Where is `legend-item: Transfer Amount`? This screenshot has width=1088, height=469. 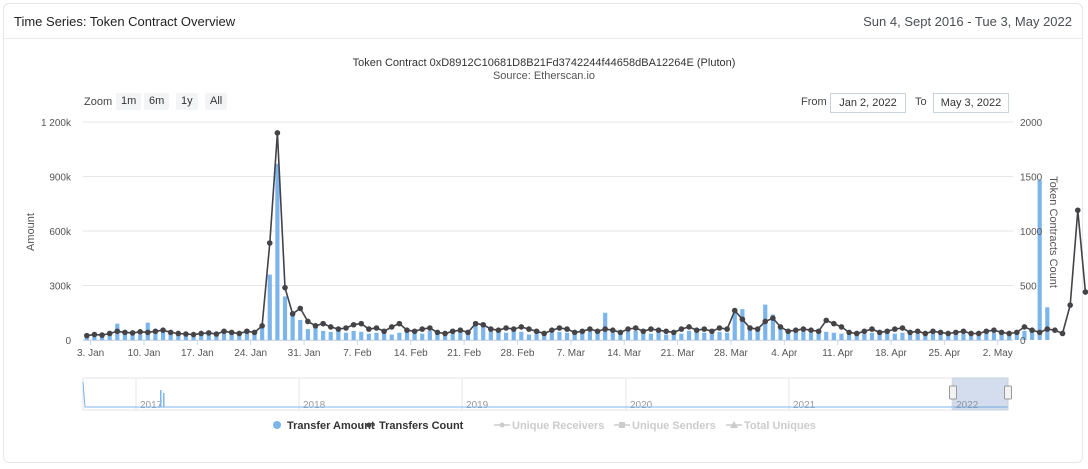
legend-item: Transfer Amount is located at coordinates (324, 426).